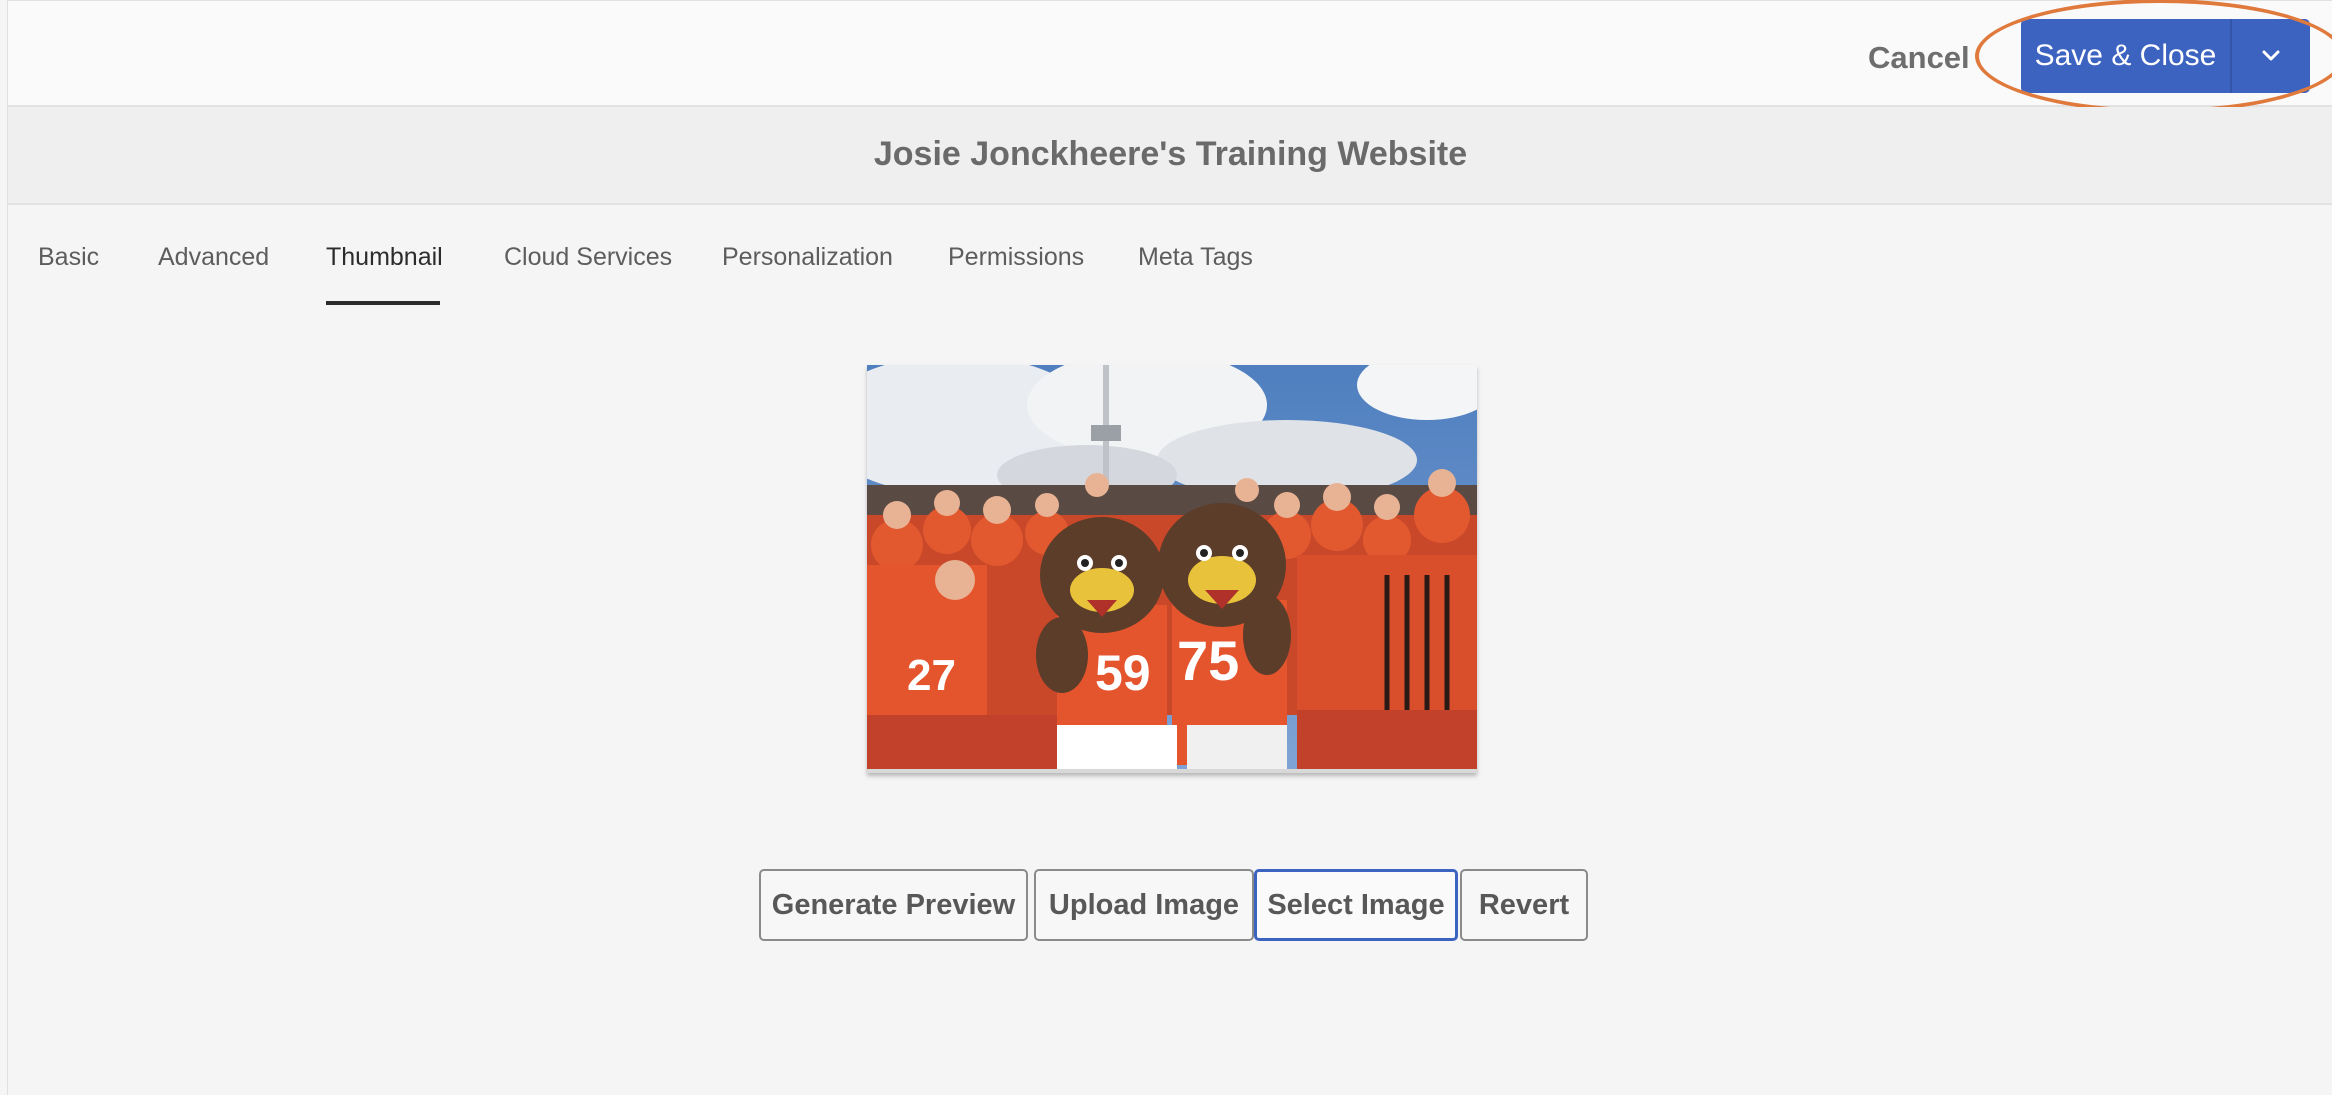  What do you see at coordinates (1524, 905) in the screenshot?
I see `revert-button: Revert` at bounding box center [1524, 905].